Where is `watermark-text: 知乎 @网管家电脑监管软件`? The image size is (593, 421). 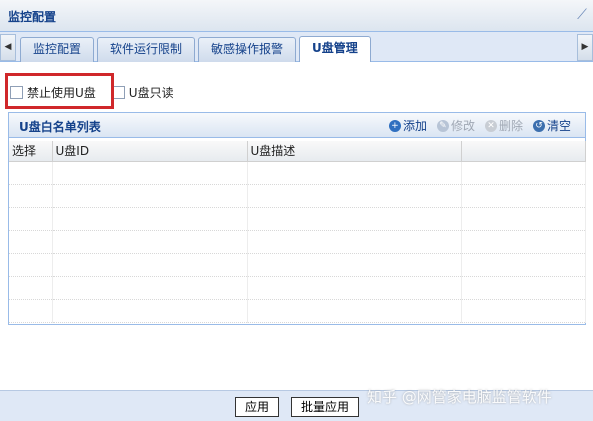 watermark-text: 知乎 @网管家电脑监管软件 is located at coordinates (459, 397).